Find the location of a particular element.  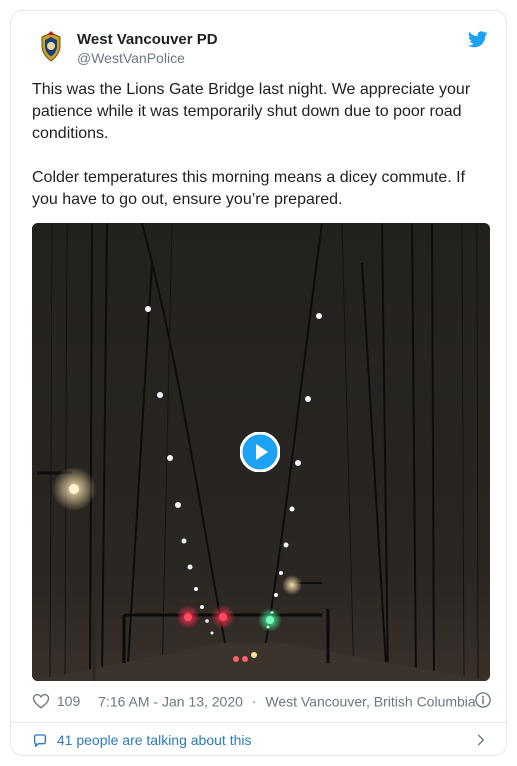

like-count: 109 is located at coordinates (68, 701).